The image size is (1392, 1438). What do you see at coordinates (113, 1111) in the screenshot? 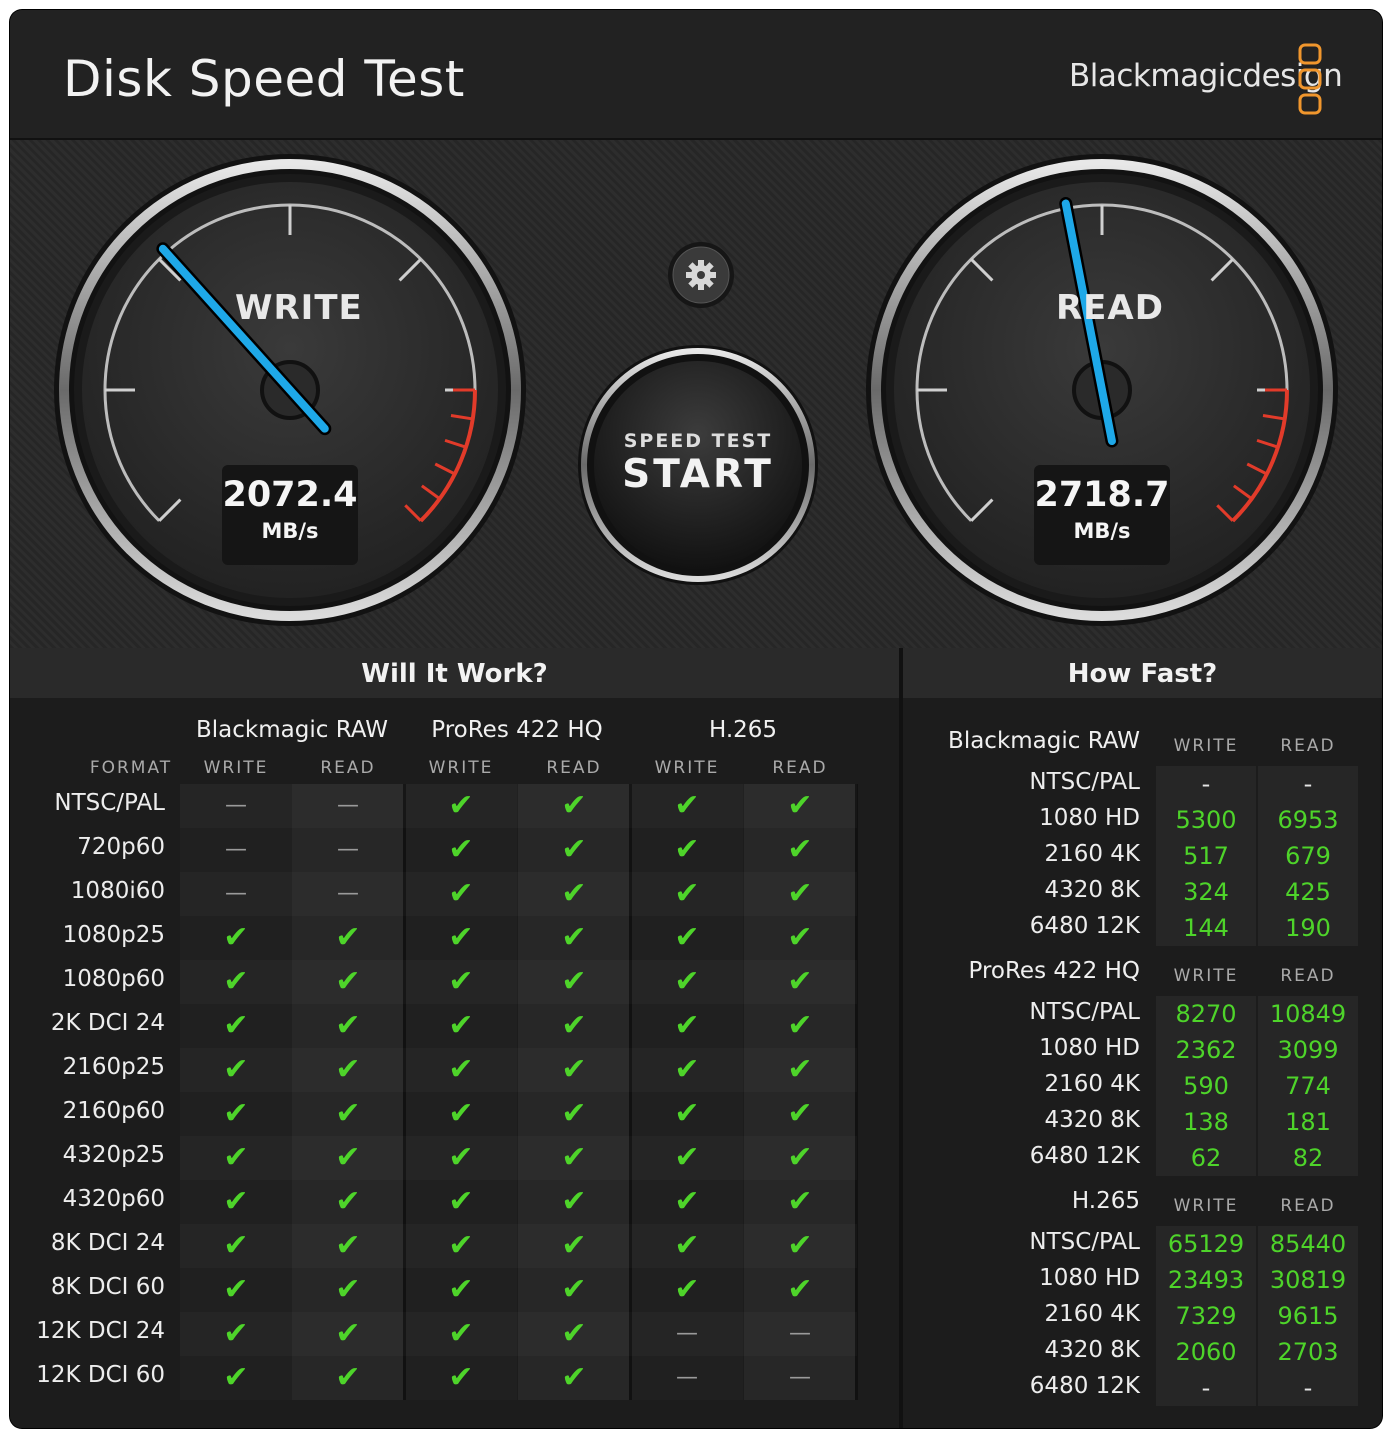
I see `format-label: 2160p60` at bounding box center [113, 1111].